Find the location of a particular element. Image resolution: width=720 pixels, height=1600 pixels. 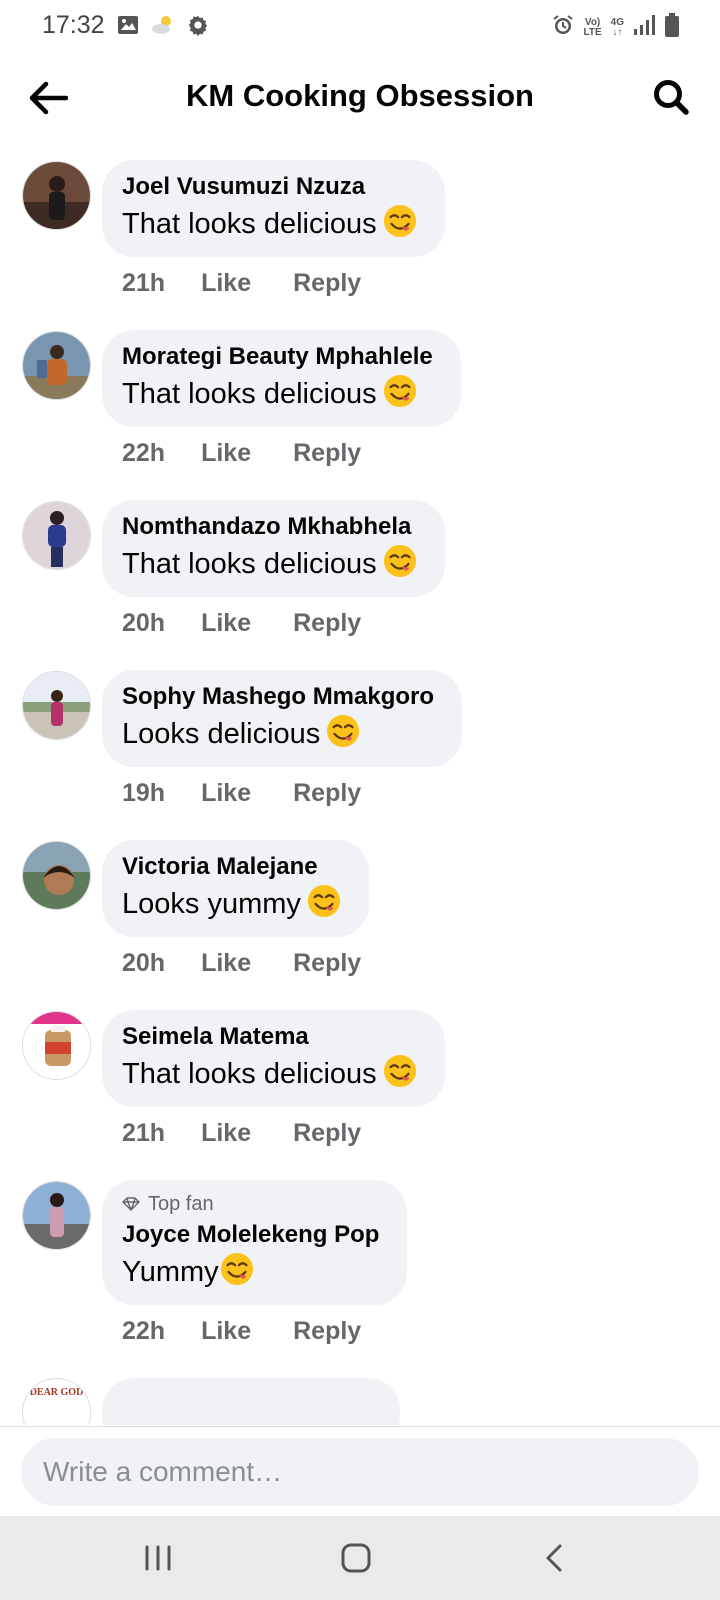

back-nav-button is located at coordinates (554, 1558).